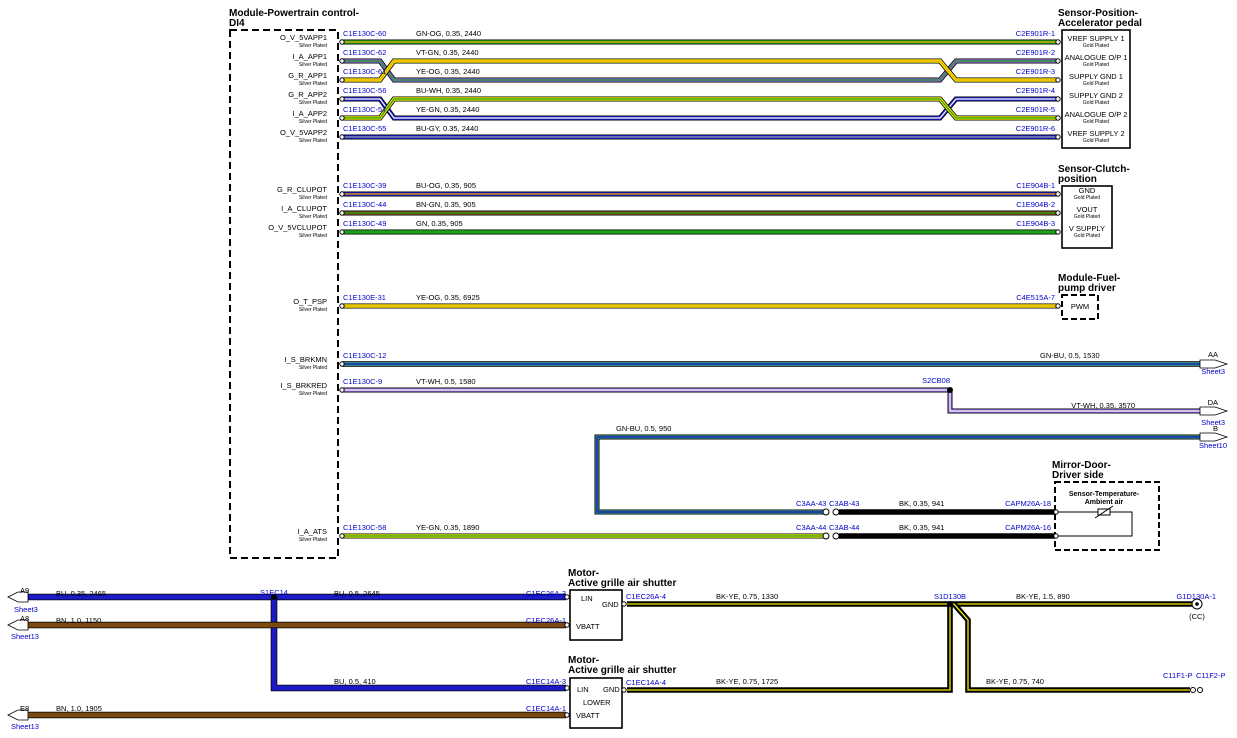 The image size is (1237, 738). What do you see at coordinates (1095, 133) in the screenshot?
I see `pcm-wire-5-fn: VREF SUPPLY 2` at bounding box center [1095, 133].